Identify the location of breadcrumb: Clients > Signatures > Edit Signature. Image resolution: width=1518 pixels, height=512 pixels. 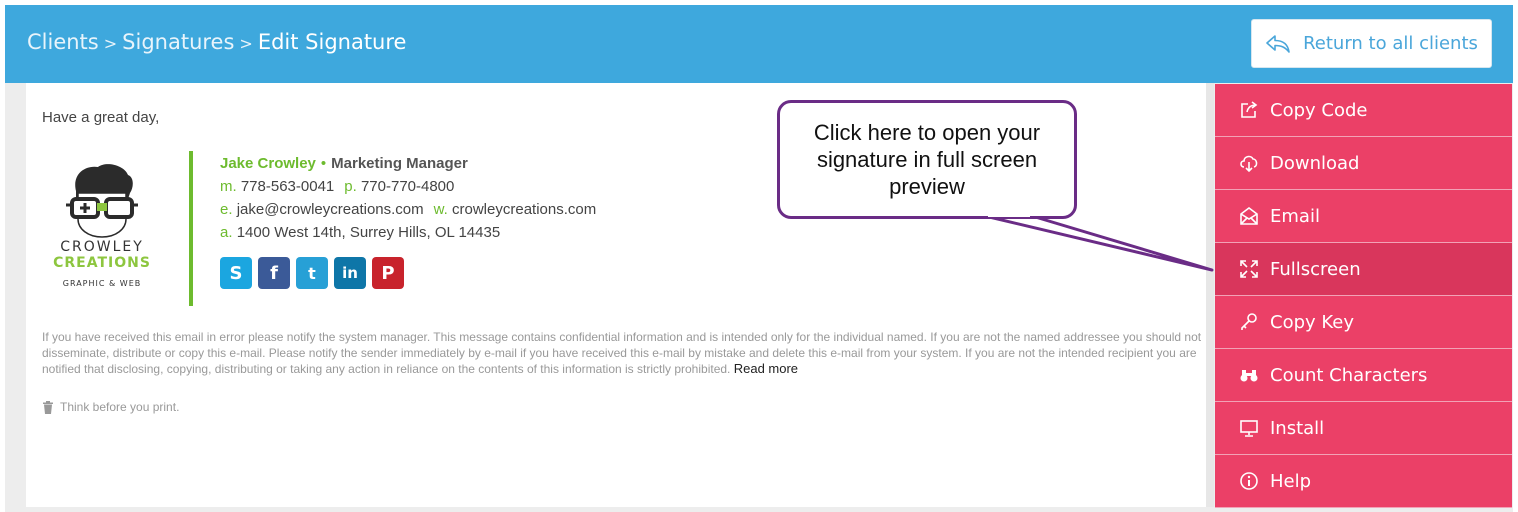
(216, 42).